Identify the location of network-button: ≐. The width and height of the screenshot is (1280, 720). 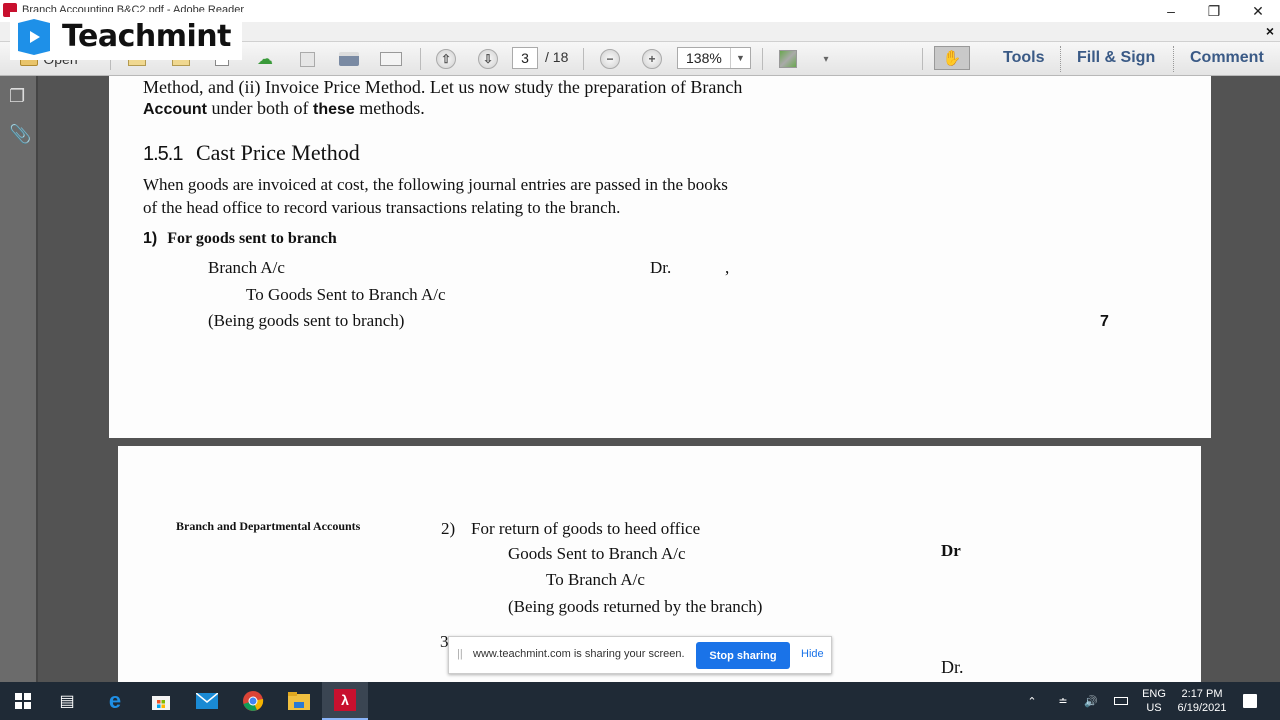
(1063, 701).